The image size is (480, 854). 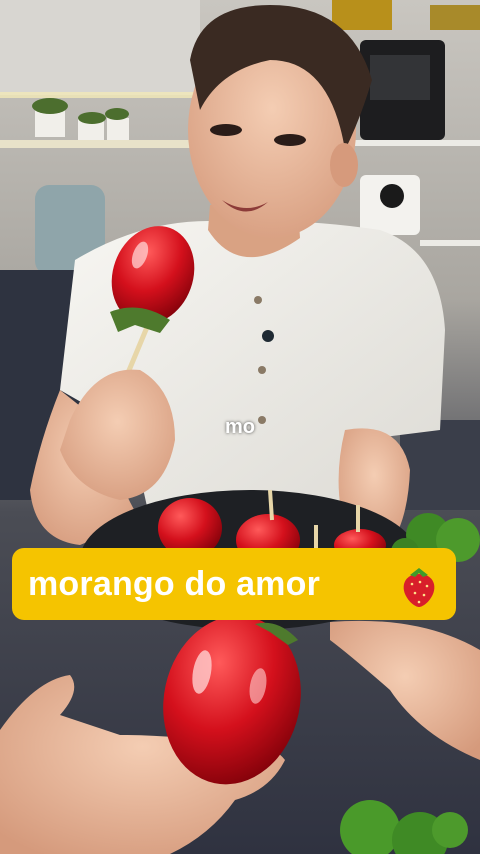 I want to click on strawberry-icon, so click(x=419, y=587).